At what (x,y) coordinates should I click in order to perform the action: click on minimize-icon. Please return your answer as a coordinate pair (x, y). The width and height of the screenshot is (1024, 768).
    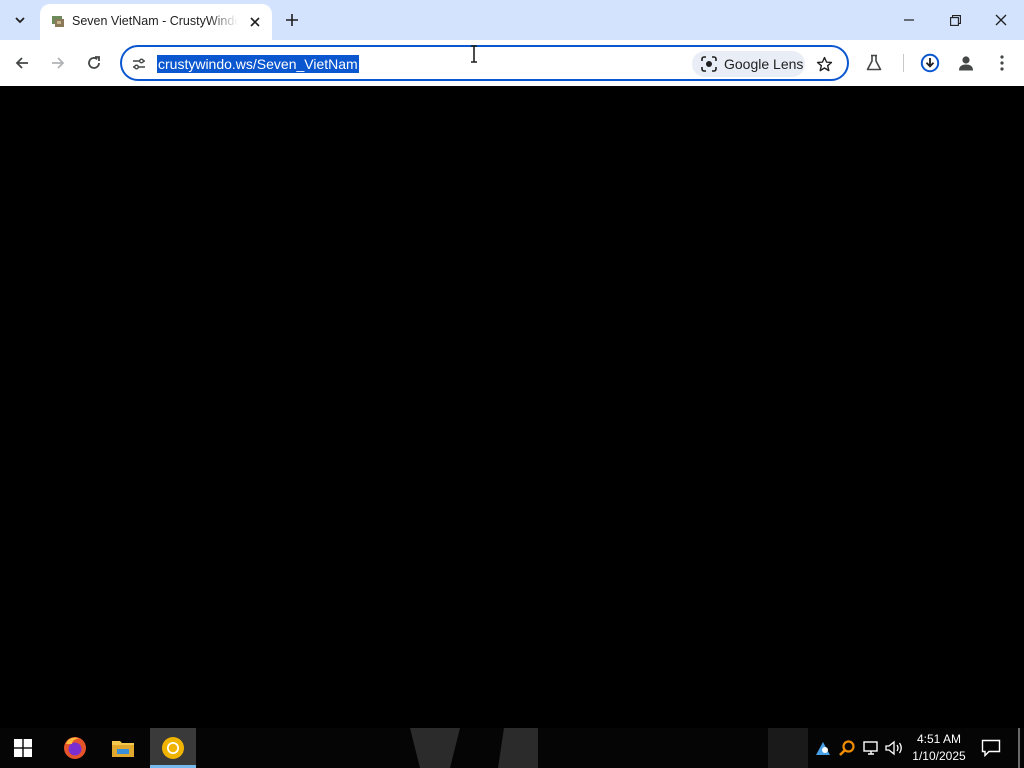
    Looking at the image, I should click on (909, 20).